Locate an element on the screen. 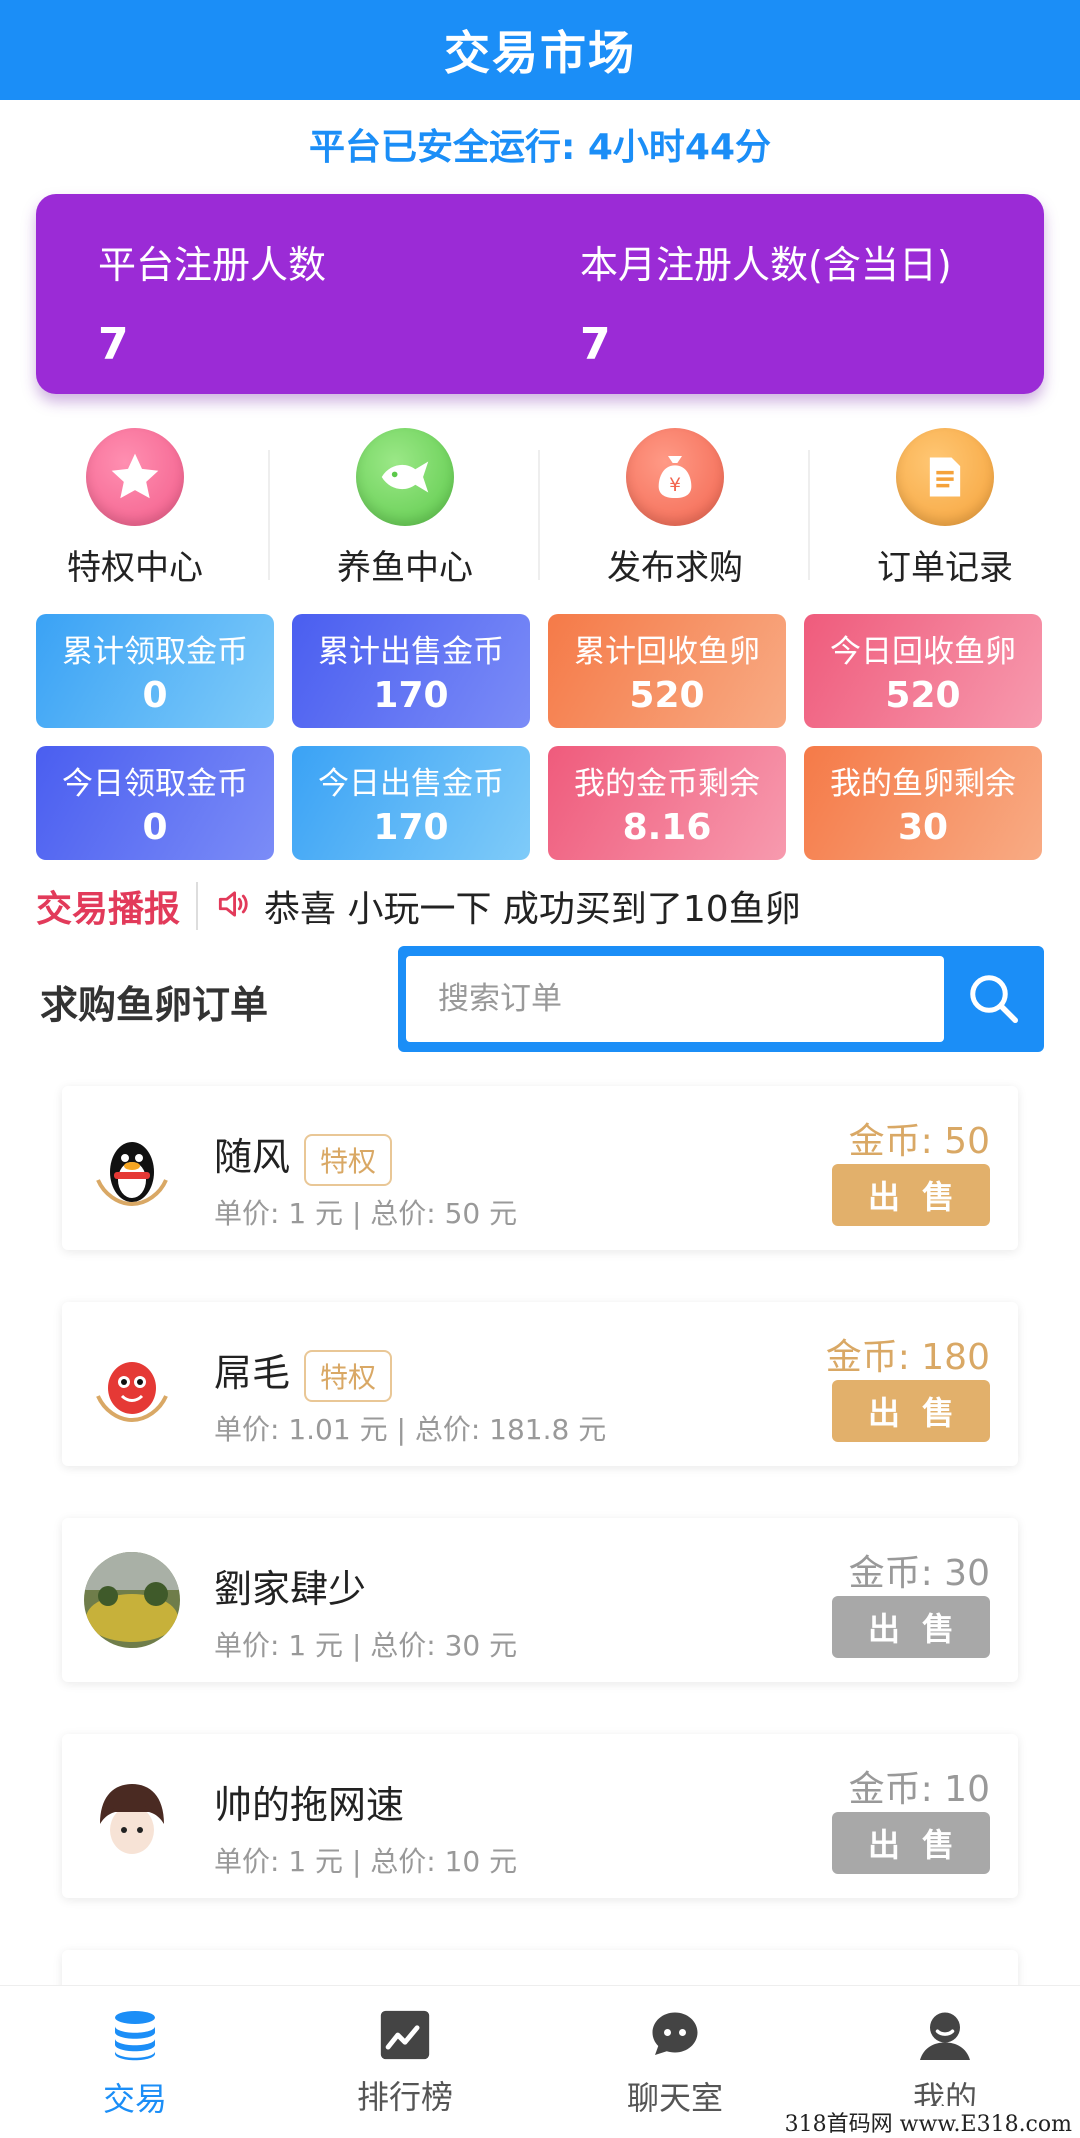  tile-my-roe-remaining: 我的鱼卵剩余 30 is located at coordinates (923, 803).